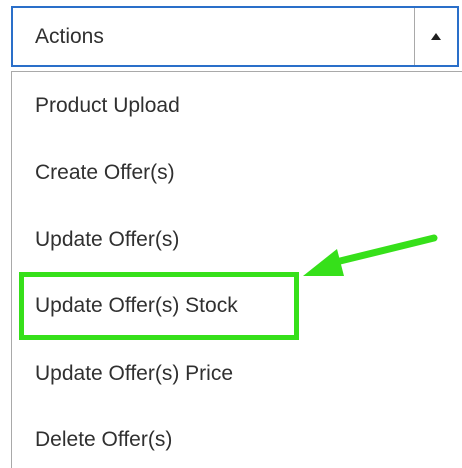  I want to click on actions-select-label: Actions, so click(69, 36).